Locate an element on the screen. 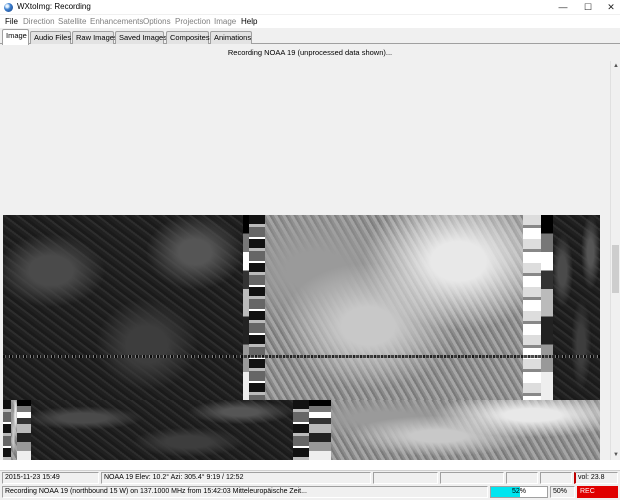  recording-progress-bar: 52% is located at coordinates (519, 492).